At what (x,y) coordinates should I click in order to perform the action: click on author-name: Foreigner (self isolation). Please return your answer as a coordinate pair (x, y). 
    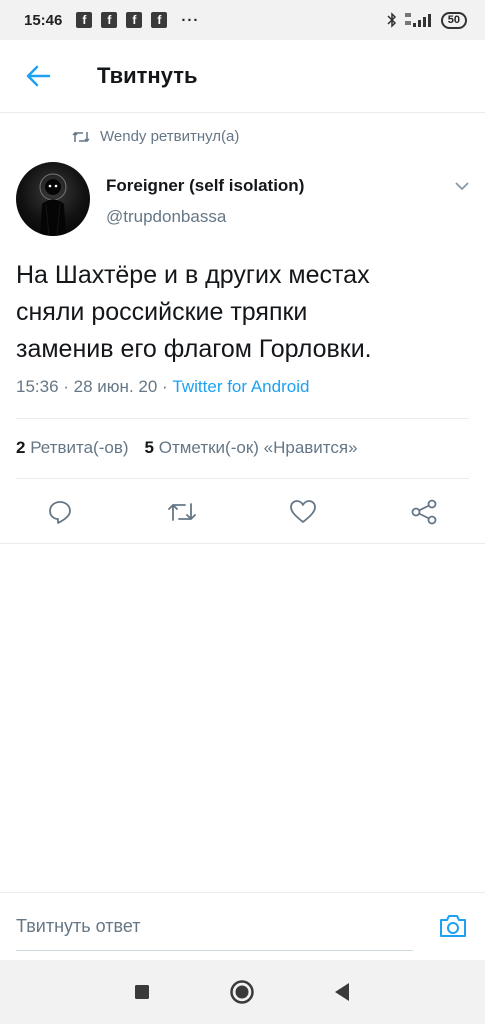
    Looking at the image, I should click on (205, 186).